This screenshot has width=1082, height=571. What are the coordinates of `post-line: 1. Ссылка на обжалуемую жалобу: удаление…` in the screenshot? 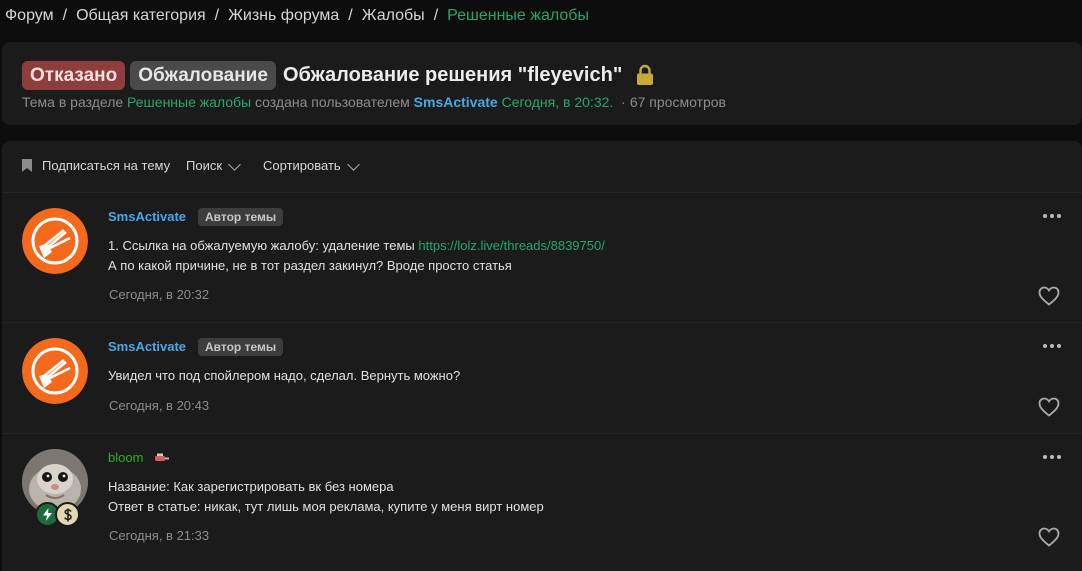 It's located at (356, 246).